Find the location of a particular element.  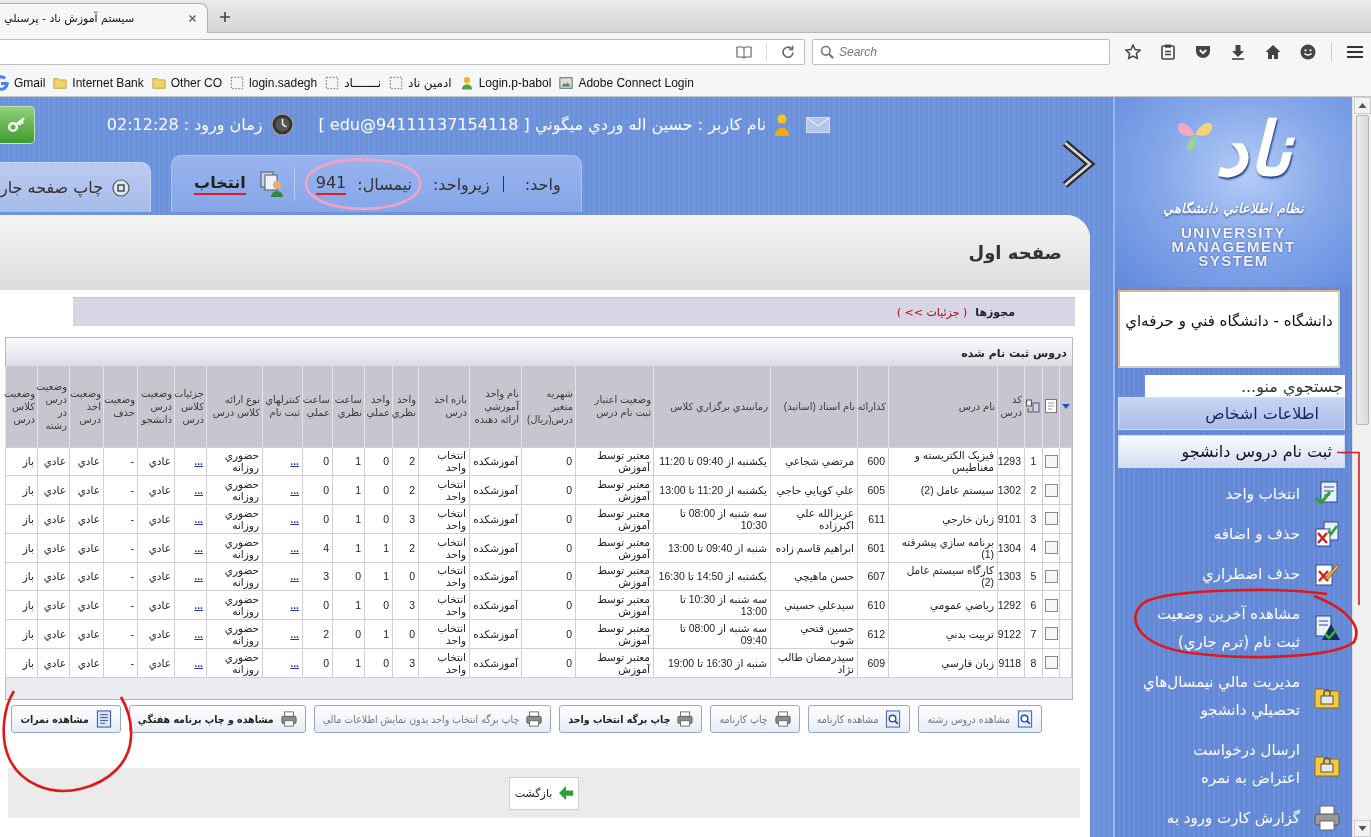

dashed-page-icon is located at coordinates (332, 83).